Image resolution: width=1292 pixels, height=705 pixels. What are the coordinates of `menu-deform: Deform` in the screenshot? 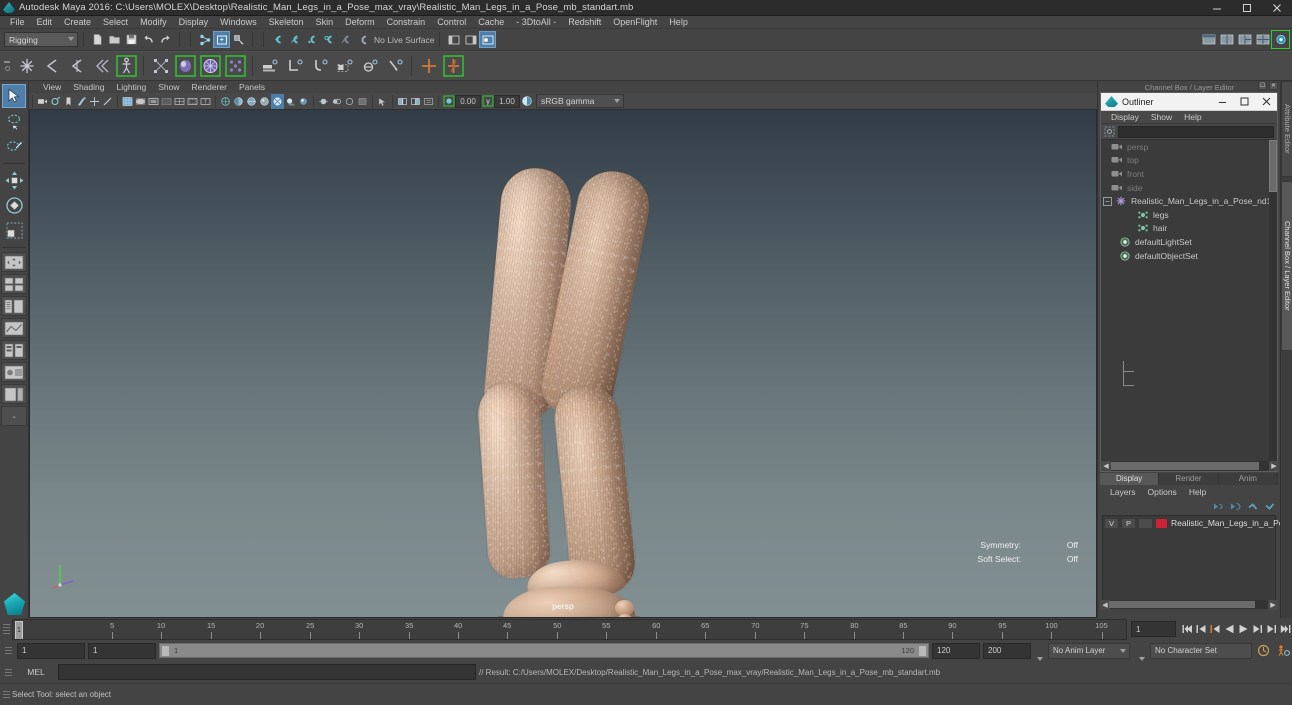 It's located at (360, 22).